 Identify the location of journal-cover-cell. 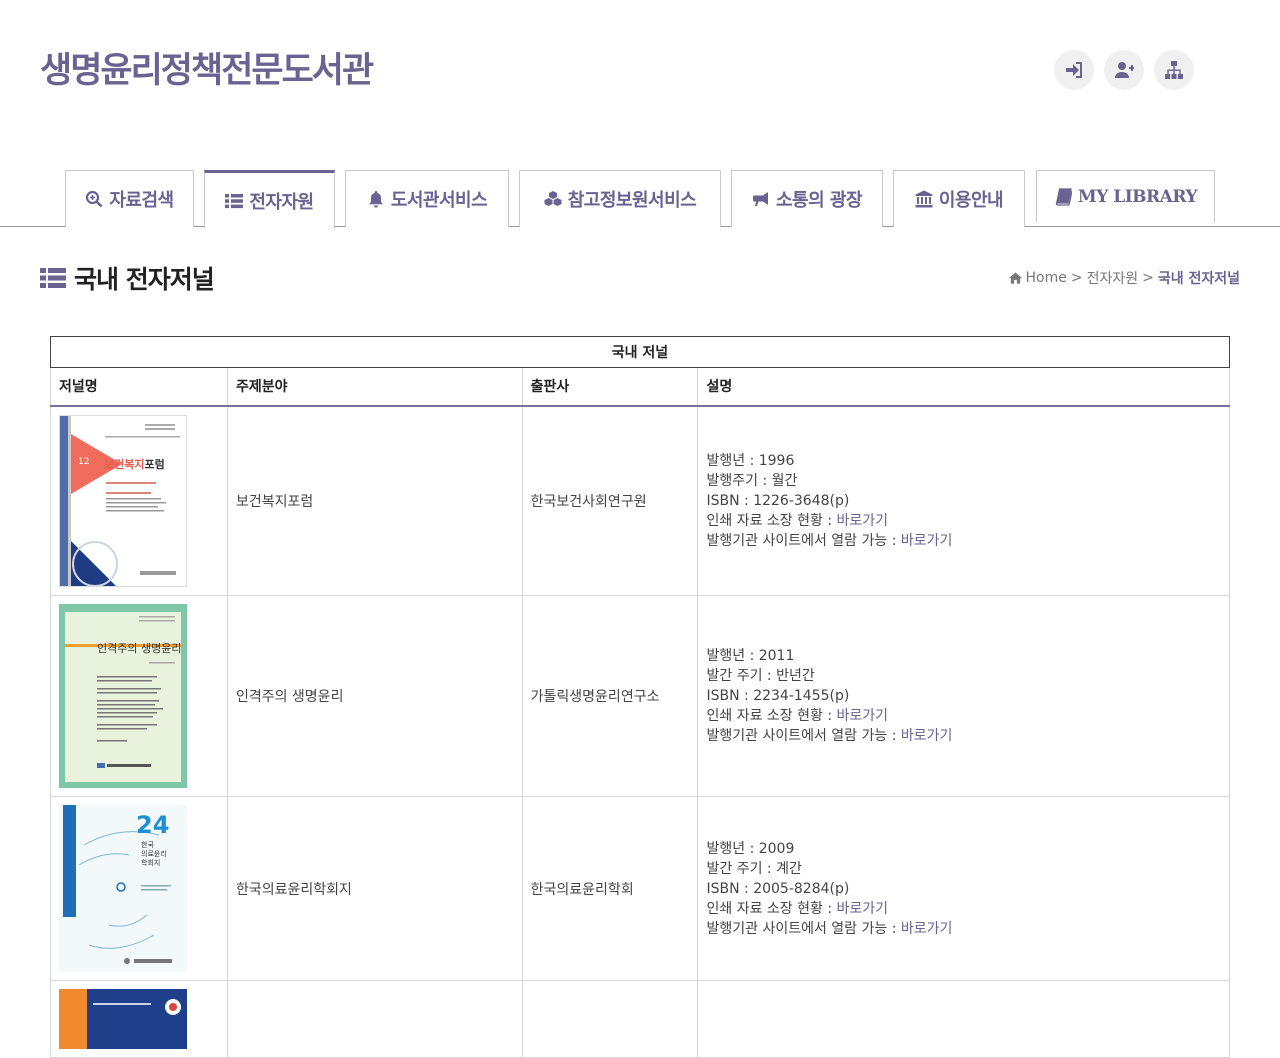
(139, 1019).